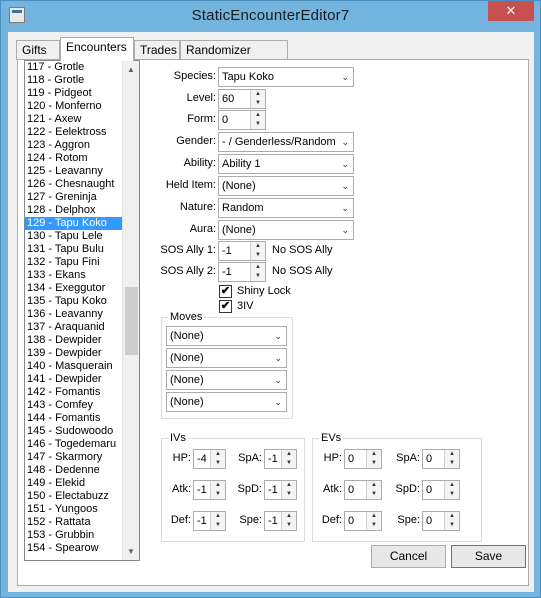 The width and height of the screenshot is (541, 598). I want to click on level-spin-buttons: ▲ ▼, so click(257, 99).